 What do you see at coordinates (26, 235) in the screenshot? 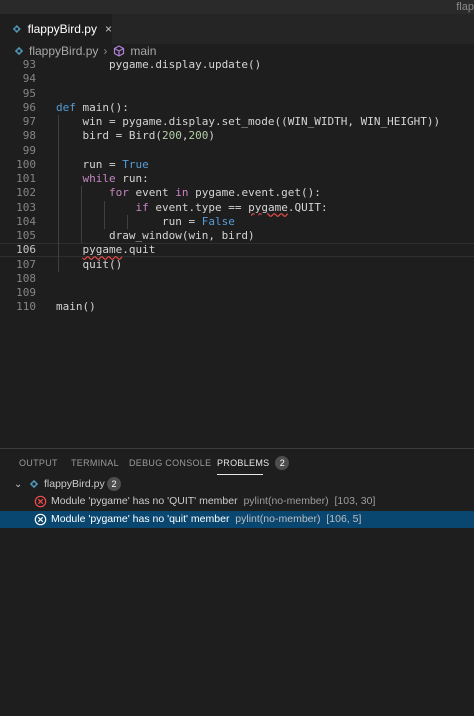
I see `line-number: 105` at bounding box center [26, 235].